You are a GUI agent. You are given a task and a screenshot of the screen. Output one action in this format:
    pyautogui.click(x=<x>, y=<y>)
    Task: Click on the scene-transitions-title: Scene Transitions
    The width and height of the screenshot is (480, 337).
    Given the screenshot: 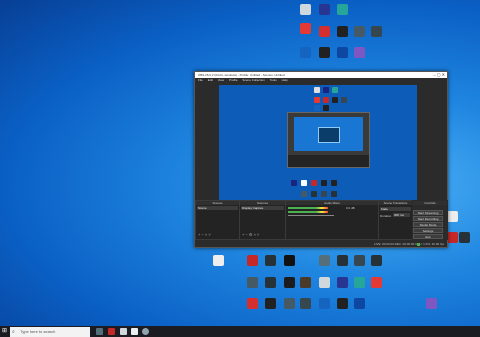 What is the action you would take?
    pyautogui.click(x=395, y=203)
    